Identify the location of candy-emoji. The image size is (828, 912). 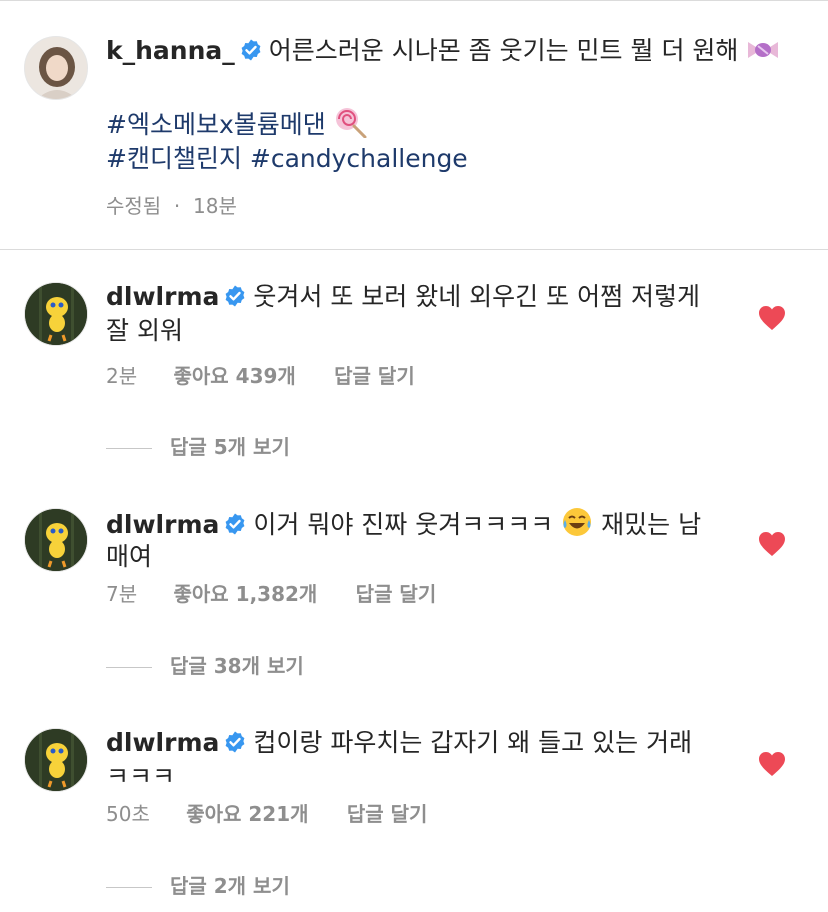
(763, 50).